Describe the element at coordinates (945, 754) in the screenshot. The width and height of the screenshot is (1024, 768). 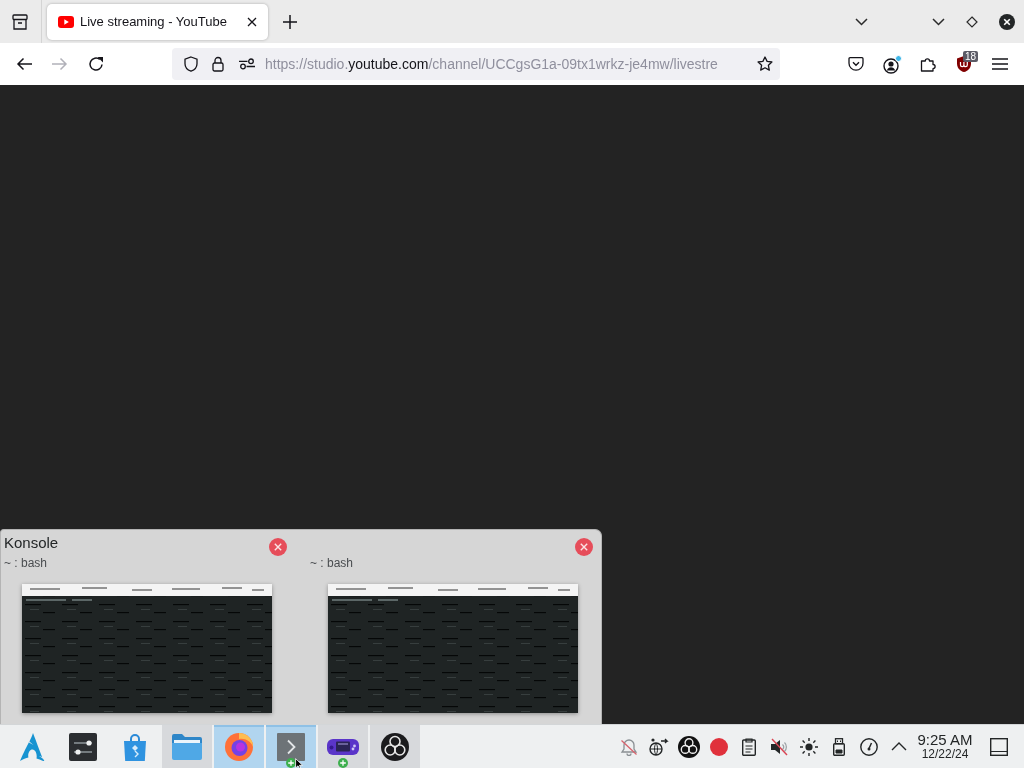
I see `clock-date: 12/22/24` at that location.